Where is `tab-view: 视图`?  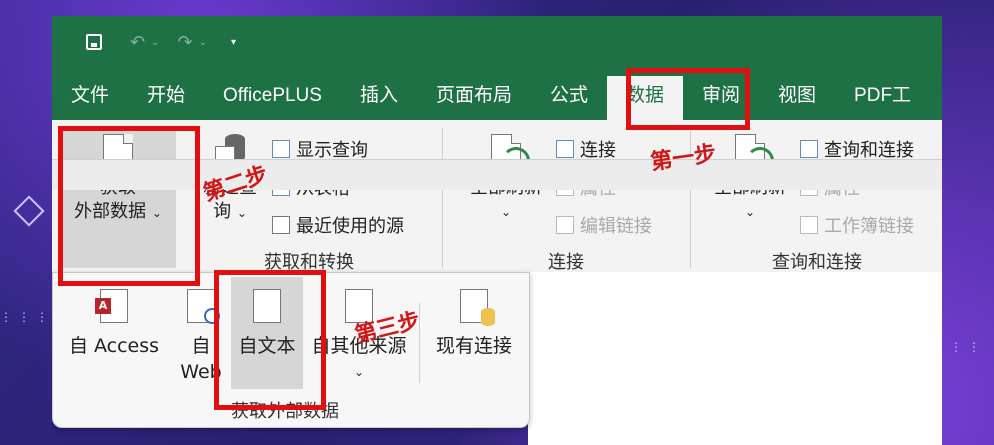
tab-view: 视图 is located at coordinates (797, 98).